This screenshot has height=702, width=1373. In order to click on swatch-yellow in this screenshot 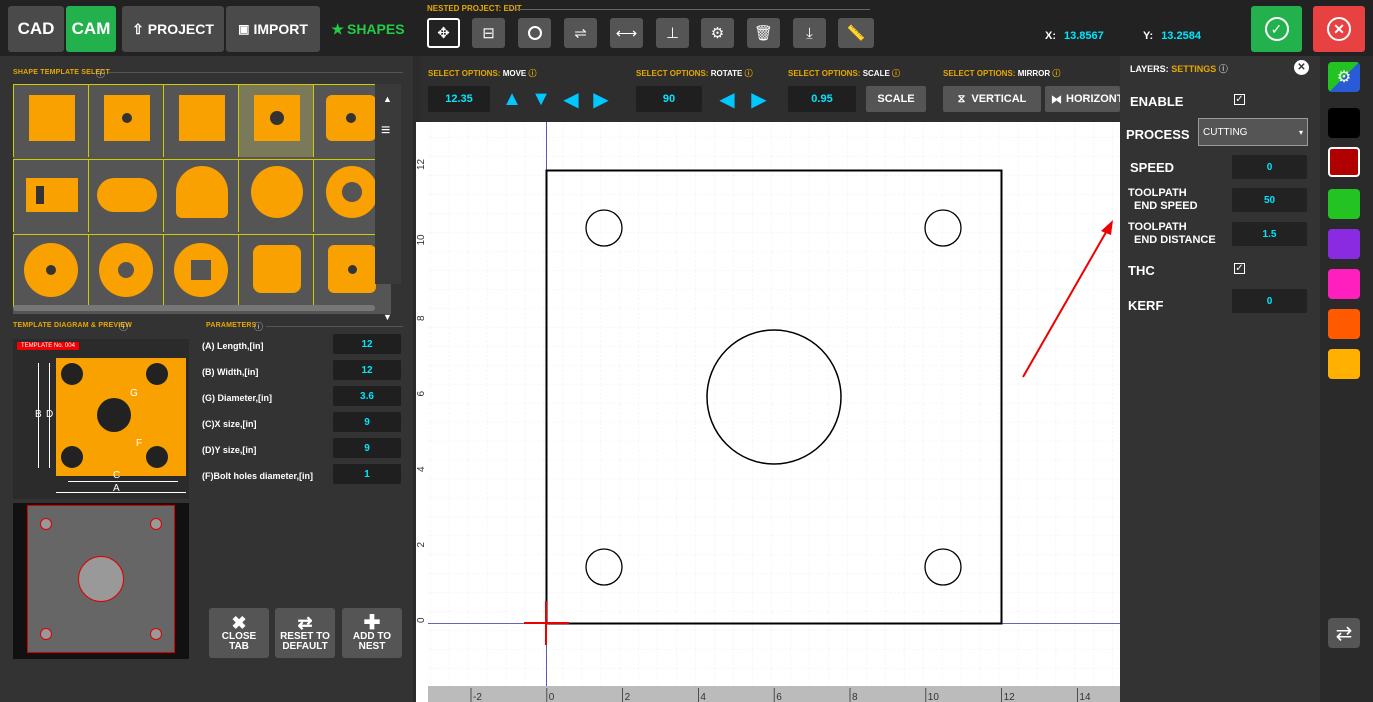, I will do `click(1344, 364)`.